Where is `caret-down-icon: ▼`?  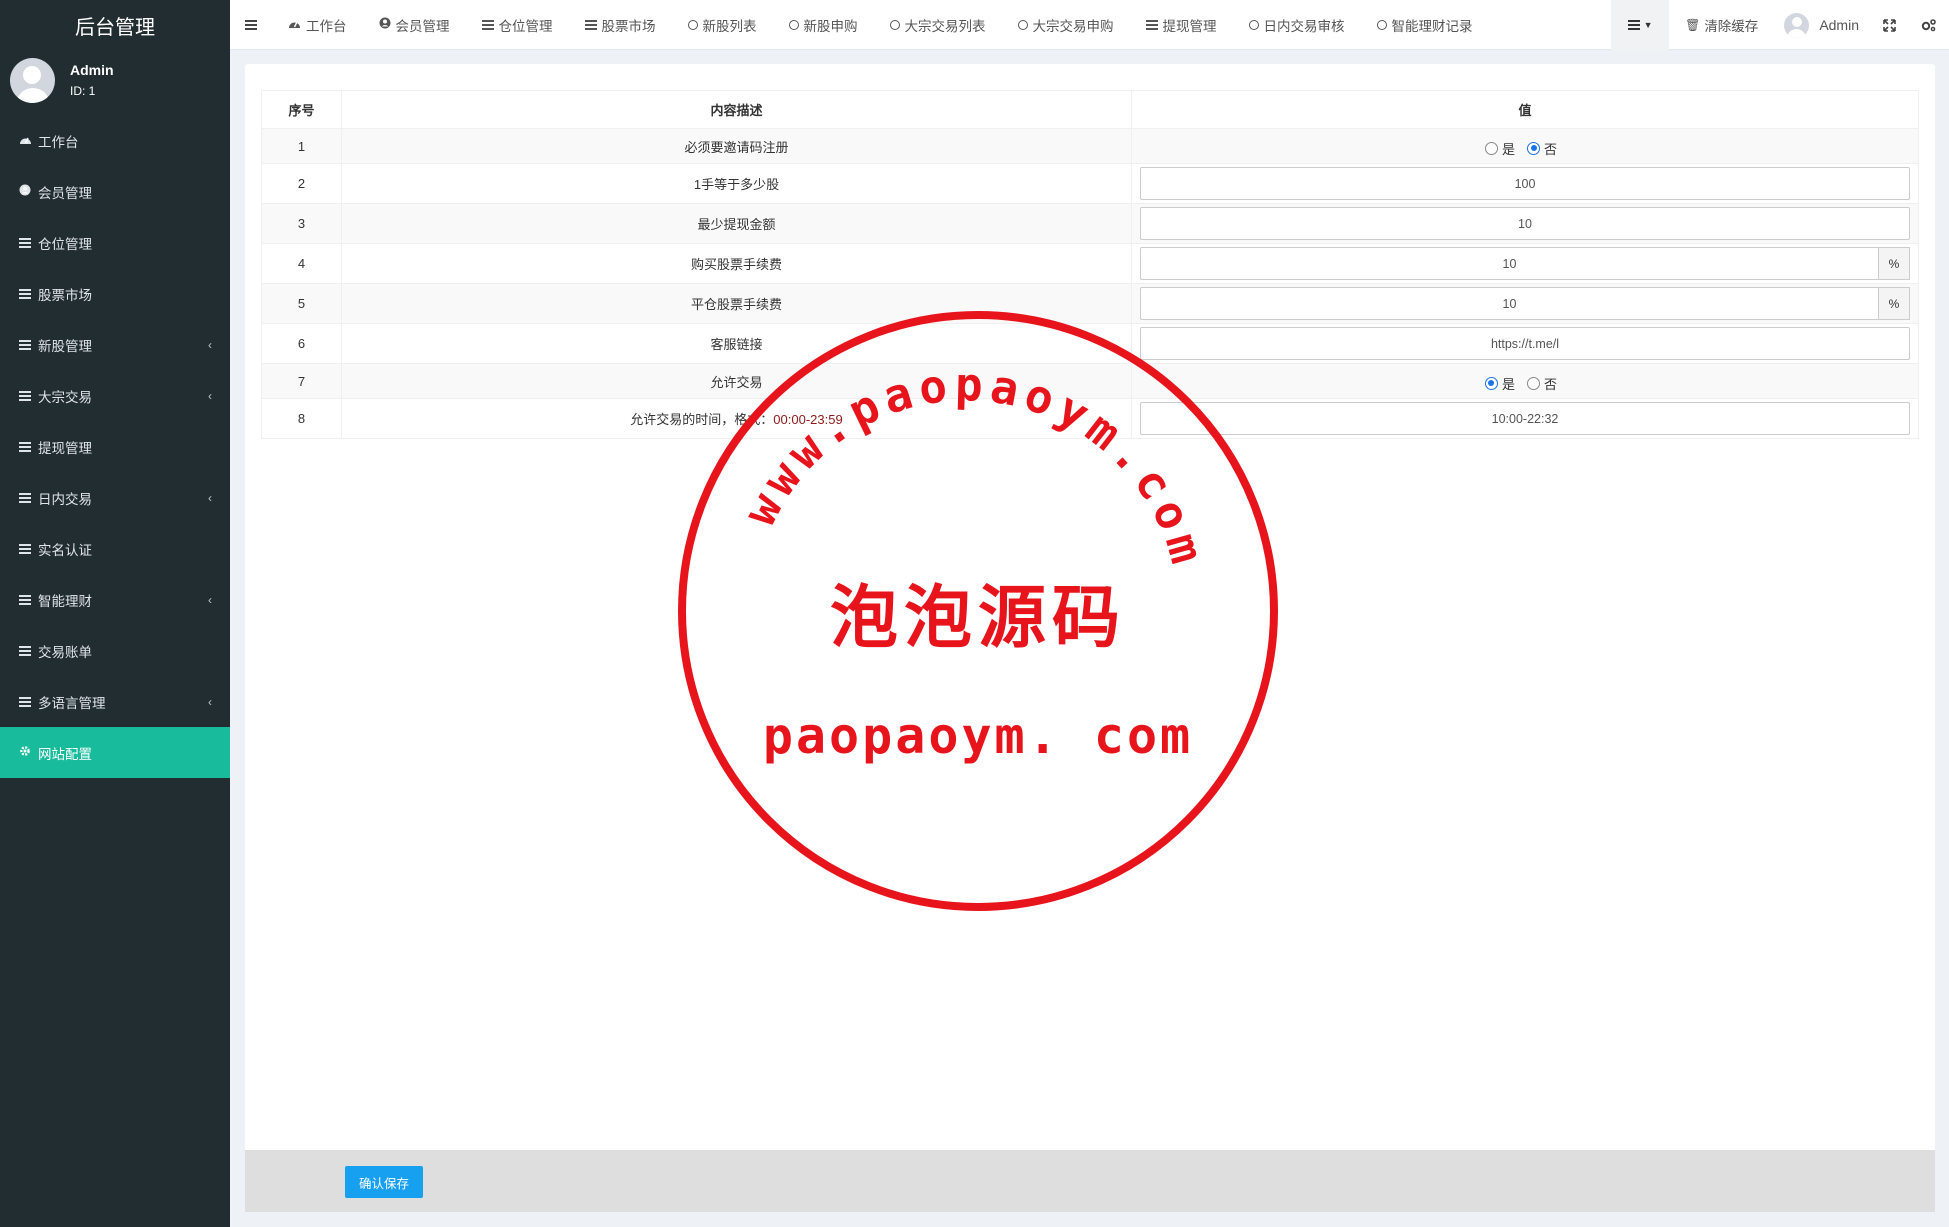
caret-down-icon: ▼ is located at coordinates (1648, 25).